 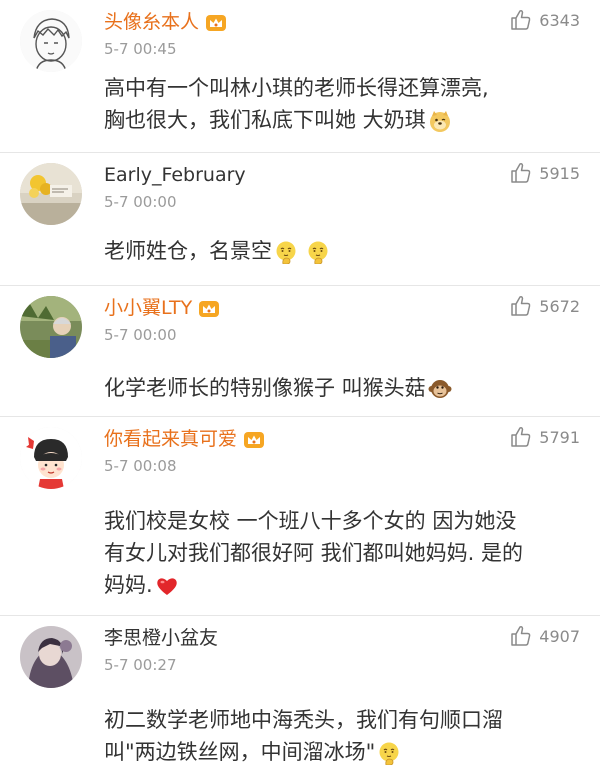 I want to click on like-count: 5791, so click(x=559, y=437).